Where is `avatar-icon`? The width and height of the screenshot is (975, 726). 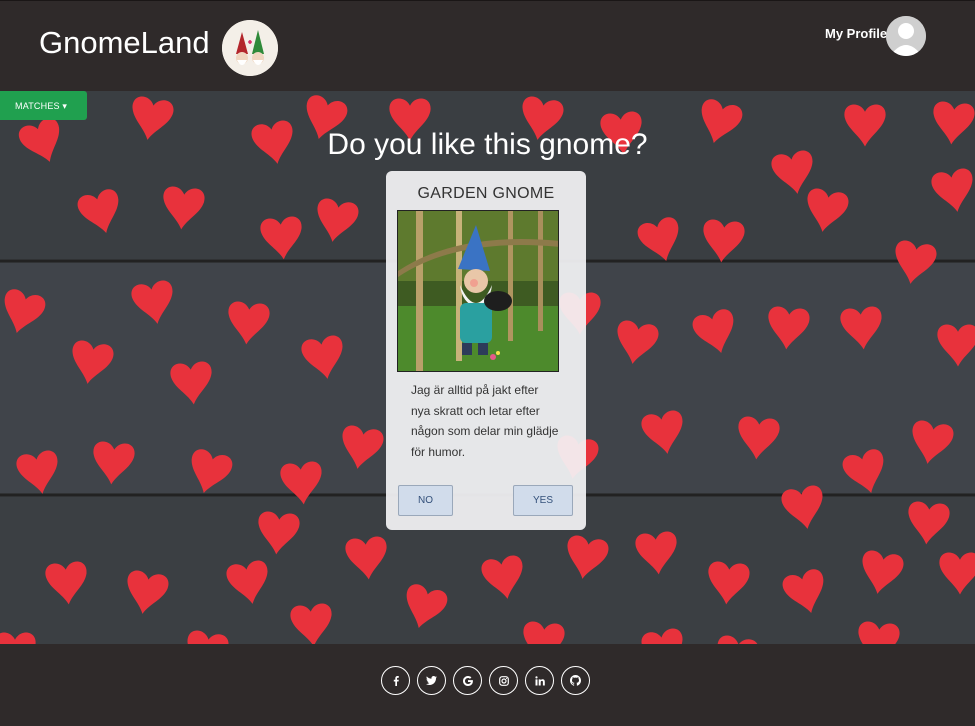
avatar-icon is located at coordinates (906, 36).